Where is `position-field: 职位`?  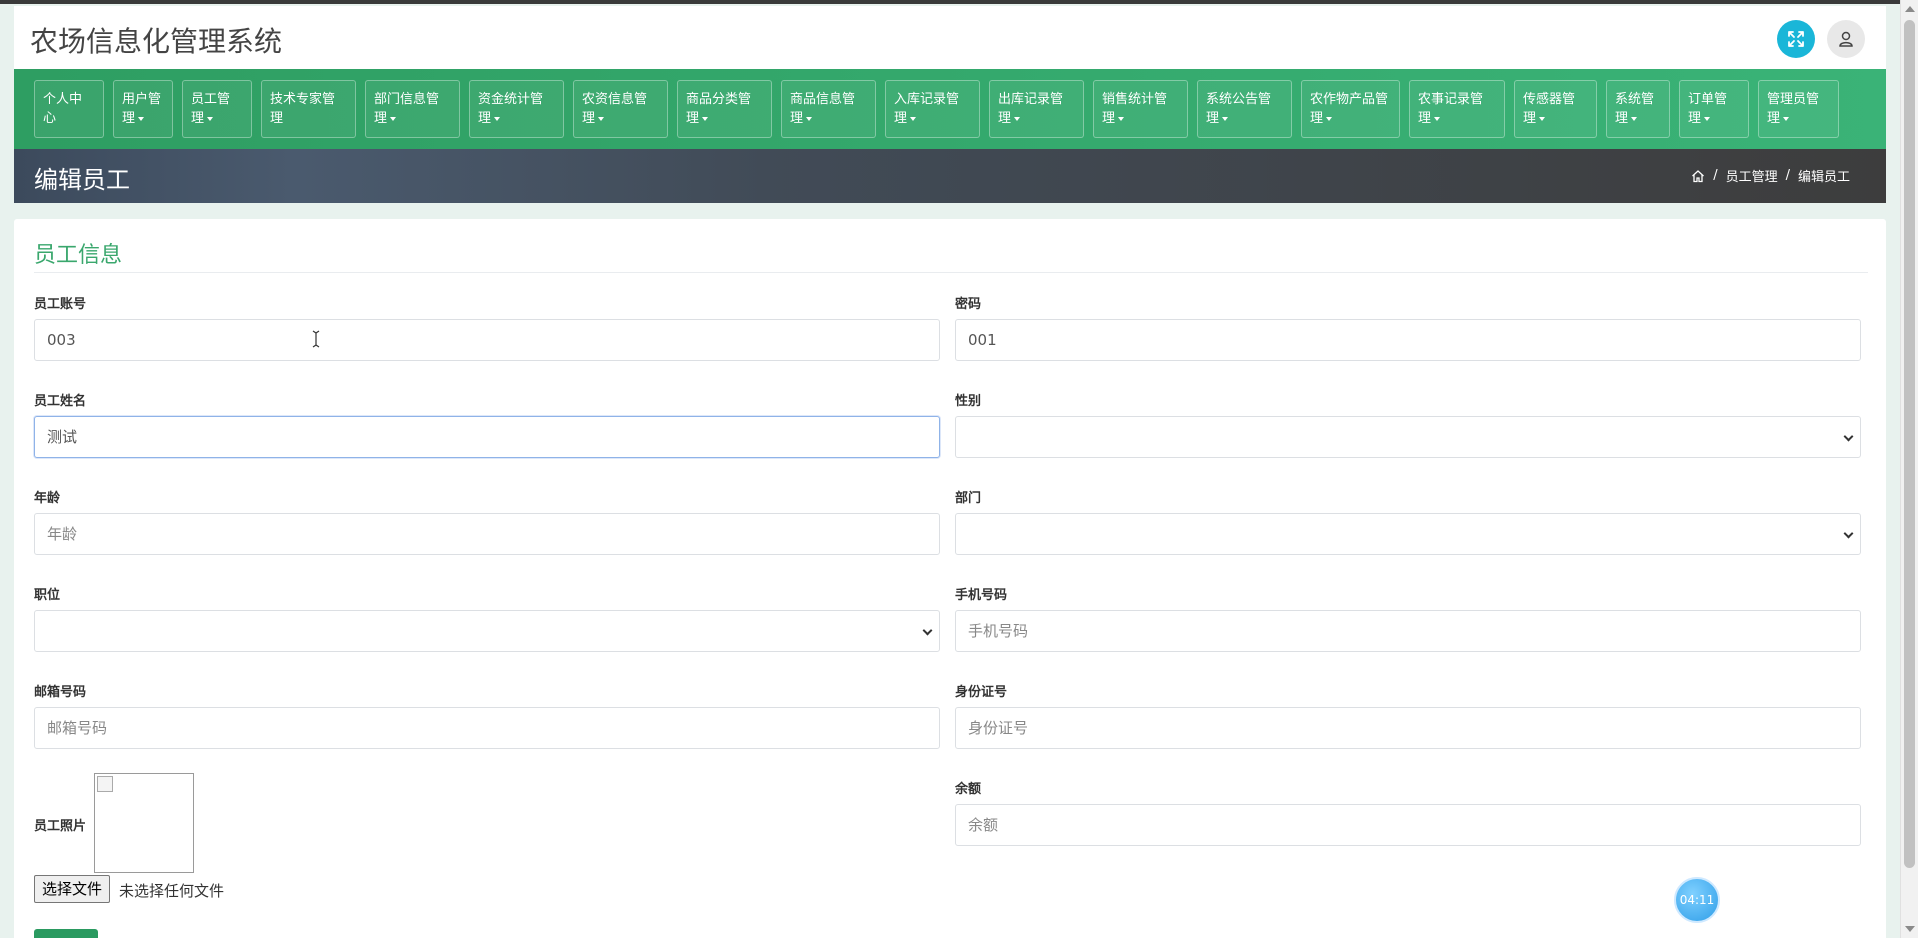 position-field: 职位 is located at coordinates (487, 618).